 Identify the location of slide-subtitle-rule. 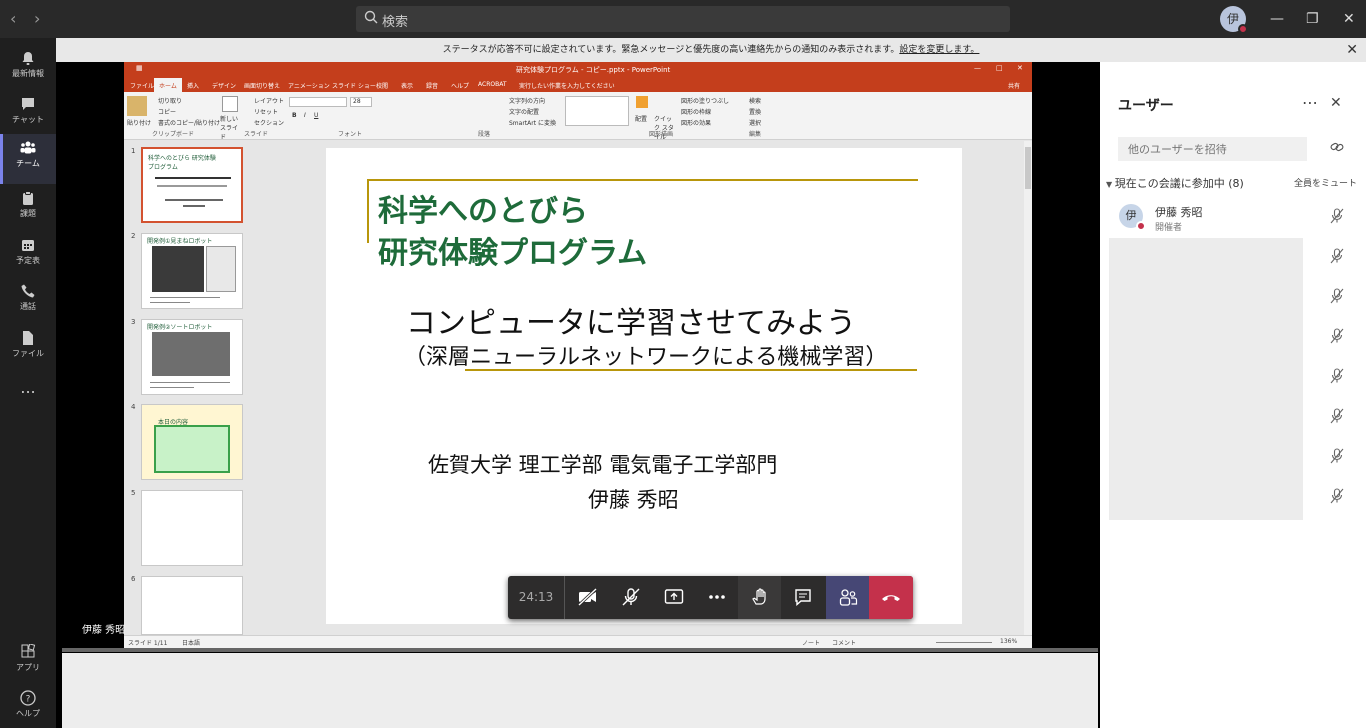
(691, 370).